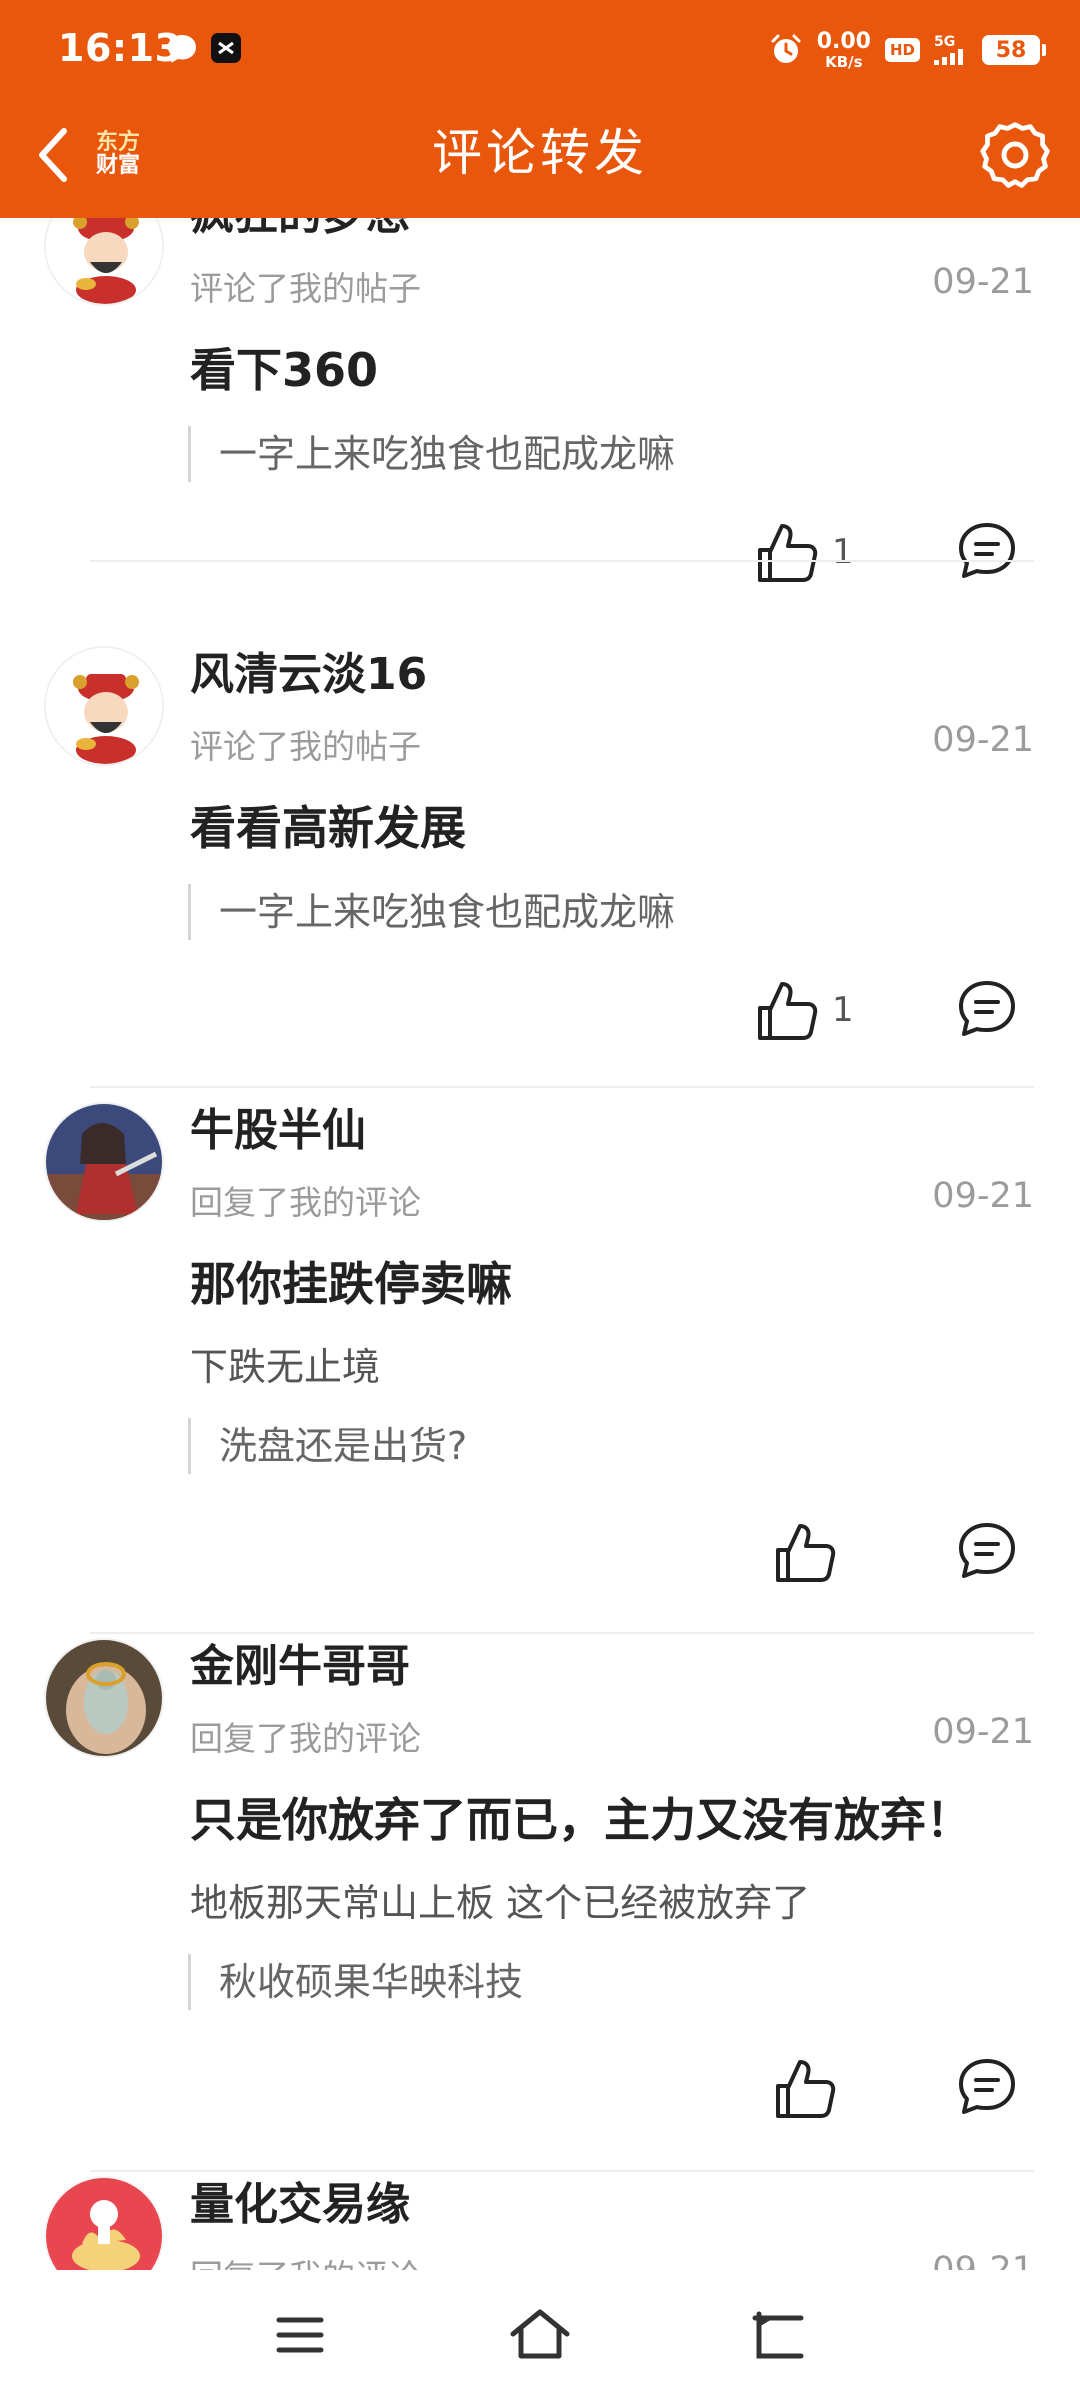  Describe the element at coordinates (540, 2223) in the screenshot. I see `list-item: 量化交易缘 回复了我的评论 09-21` at that location.